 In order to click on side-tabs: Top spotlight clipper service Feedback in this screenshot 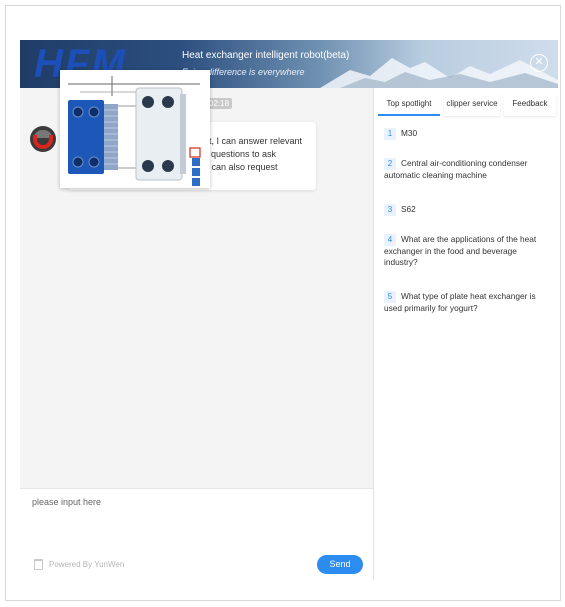, I will do `click(466, 105)`.